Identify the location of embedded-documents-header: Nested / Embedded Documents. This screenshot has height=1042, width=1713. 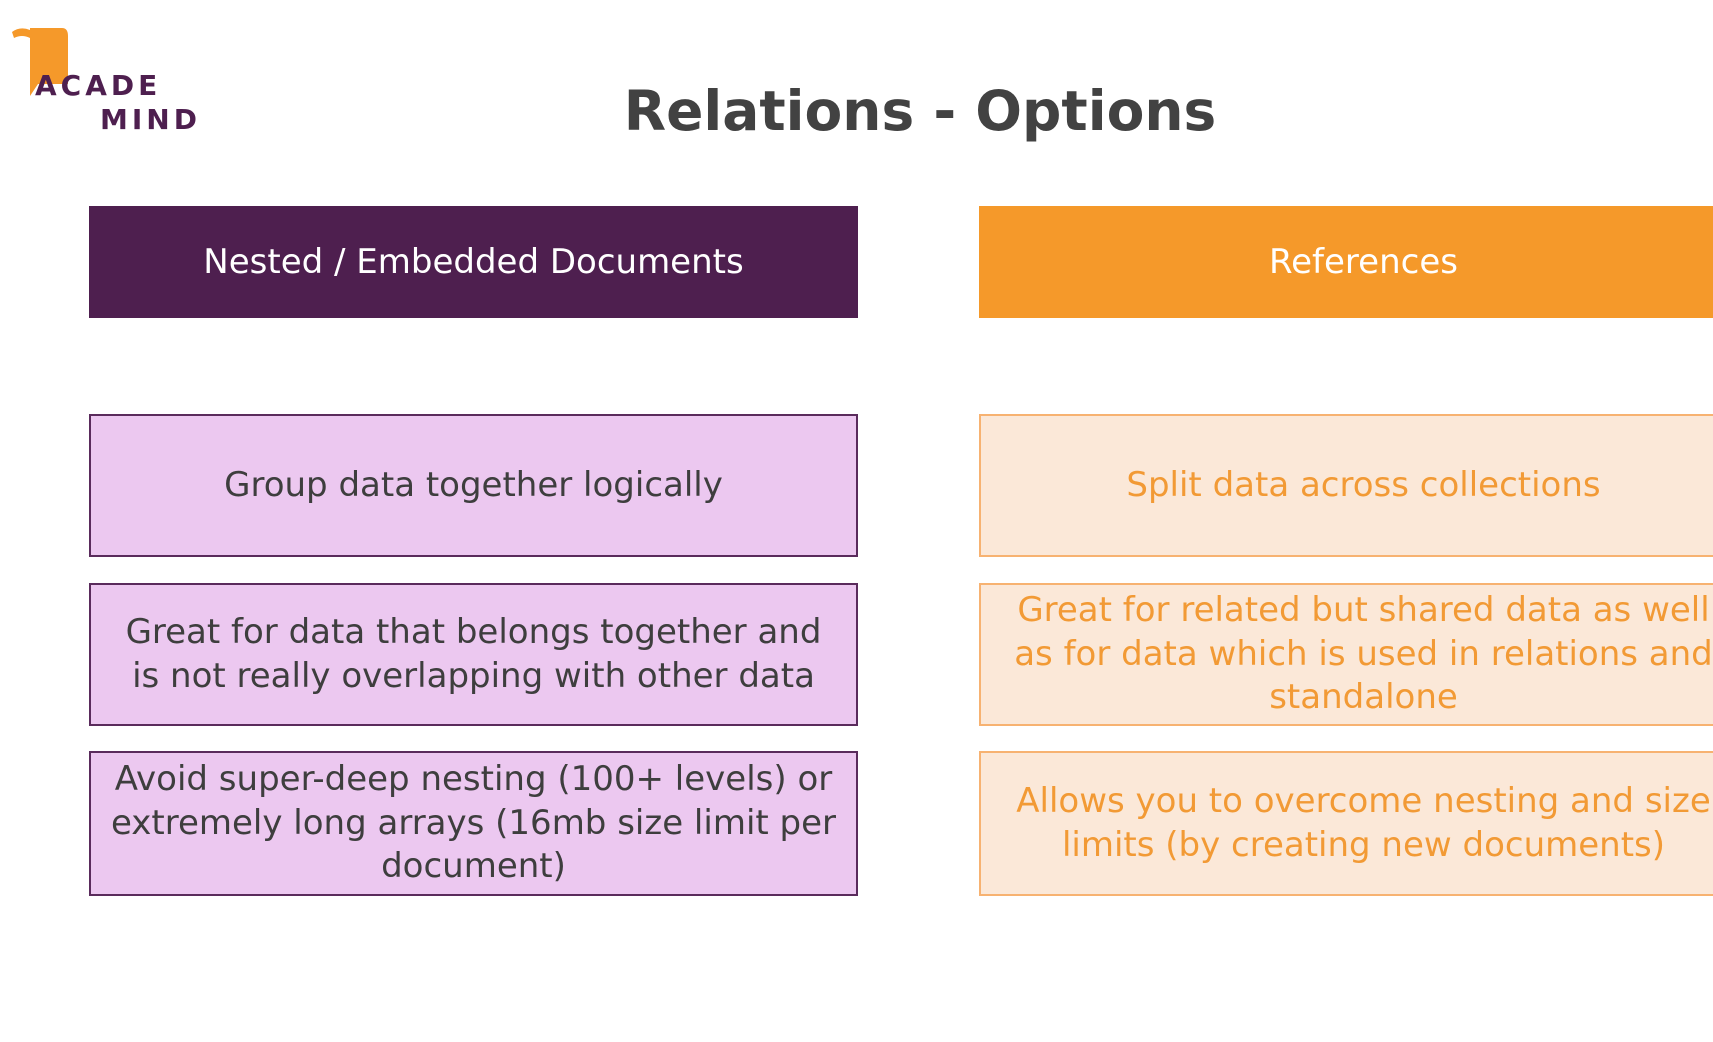
(473, 262).